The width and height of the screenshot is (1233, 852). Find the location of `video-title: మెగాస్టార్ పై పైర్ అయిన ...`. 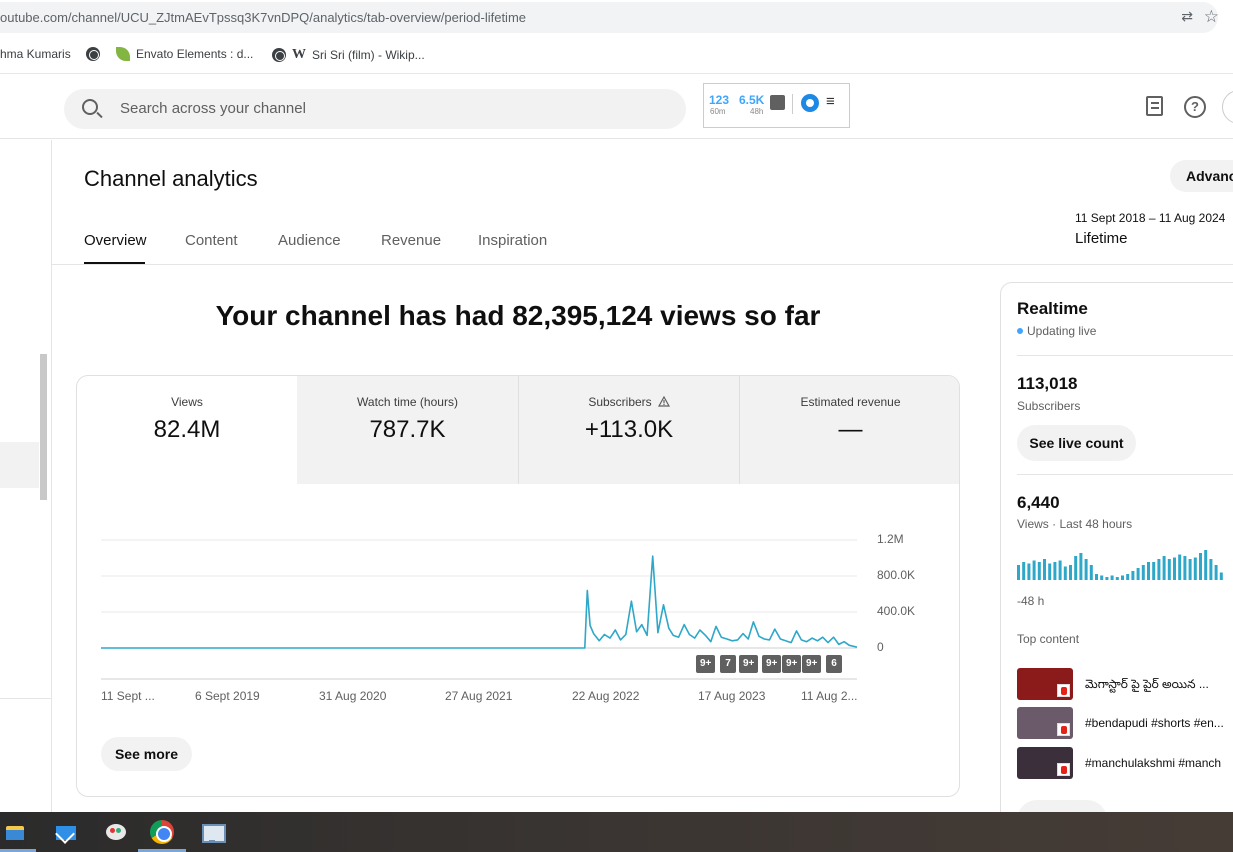

video-title: మెగాస్టార్ పై పైర్ అయిన ... is located at coordinates (1147, 684).